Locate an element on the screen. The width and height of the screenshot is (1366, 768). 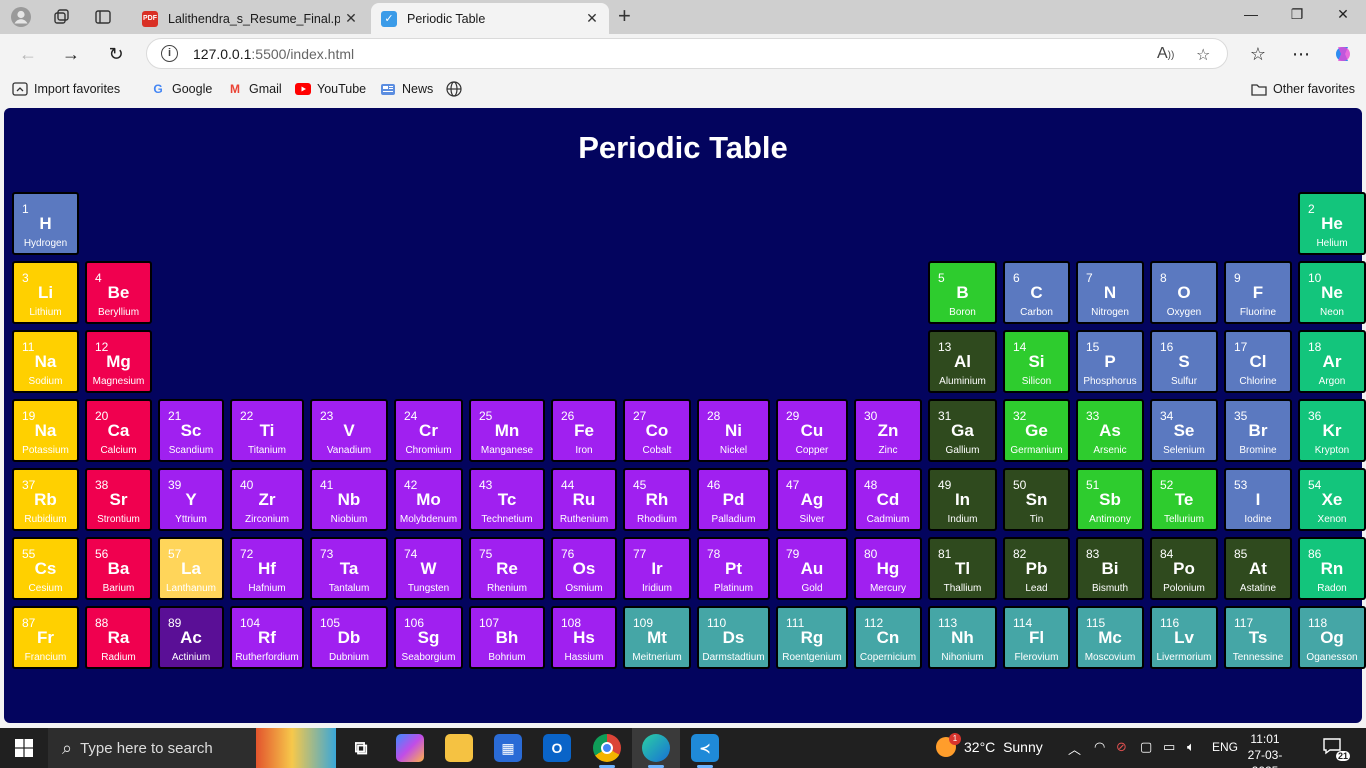
favorite-youtube: YouTube is located at coordinates (330, 89).